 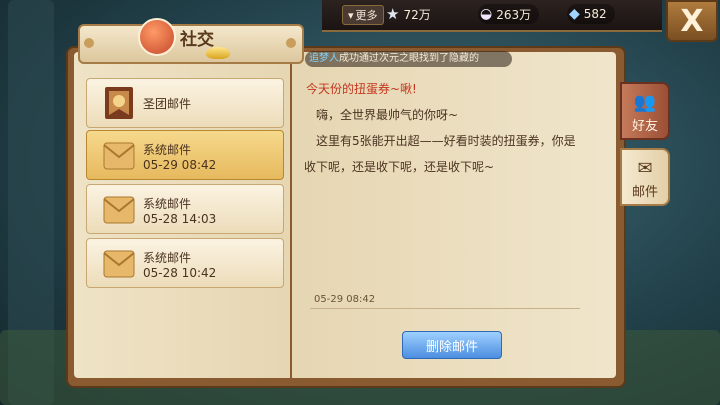 What do you see at coordinates (361, 89) in the screenshot?
I see `message-title: 今天份的扭蛋券~啾!` at bounding box center [361, 89].